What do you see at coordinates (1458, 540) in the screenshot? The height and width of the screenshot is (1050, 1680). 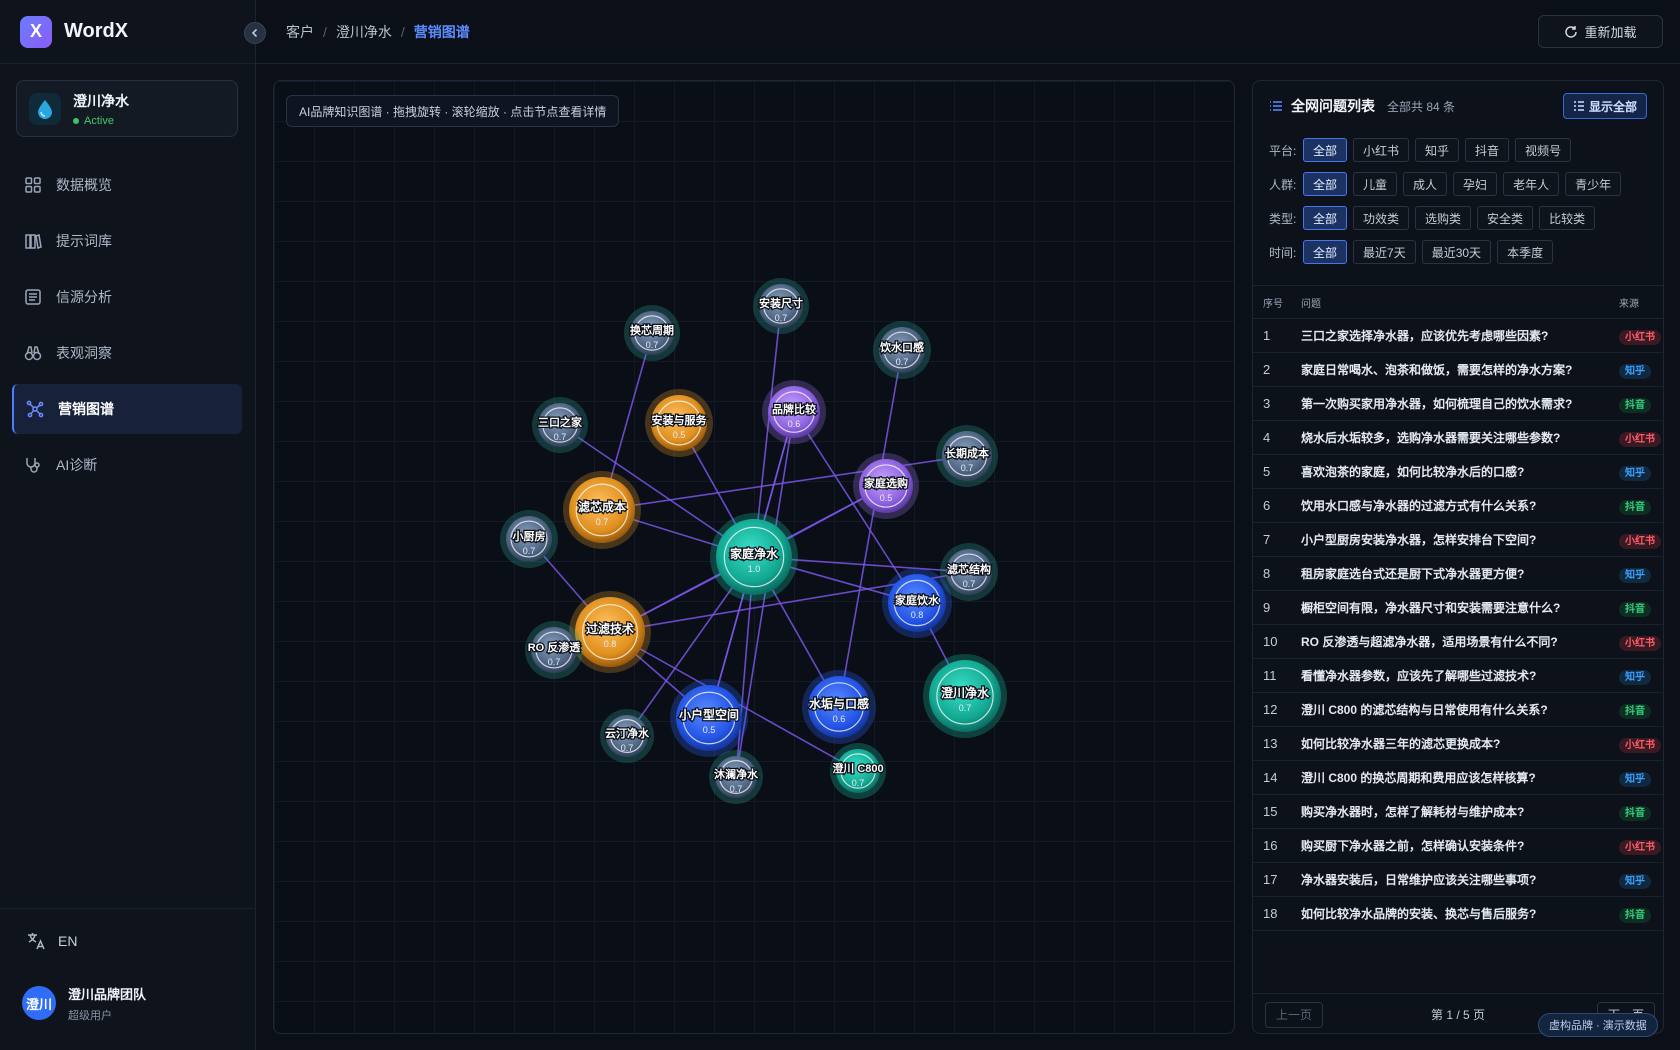 I see `table-row: 7 小户型厨房安装净水器，怎样安排台下空间? 小红书` at bounding box center [1458, 540].